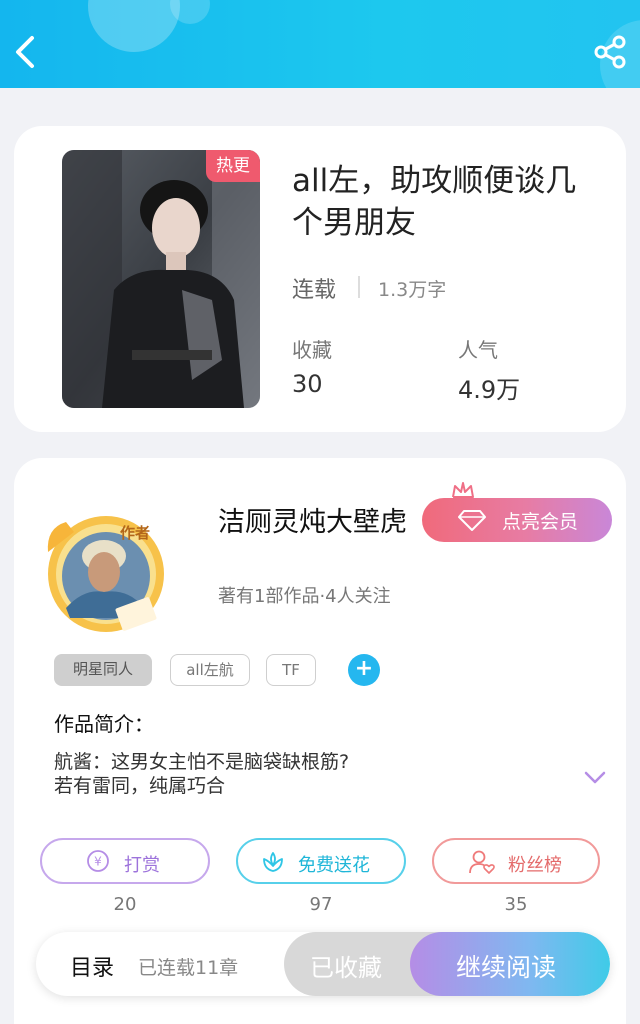 This screenshot has width=640, height=1024. I want to click on expand-button, so click(595, 779).